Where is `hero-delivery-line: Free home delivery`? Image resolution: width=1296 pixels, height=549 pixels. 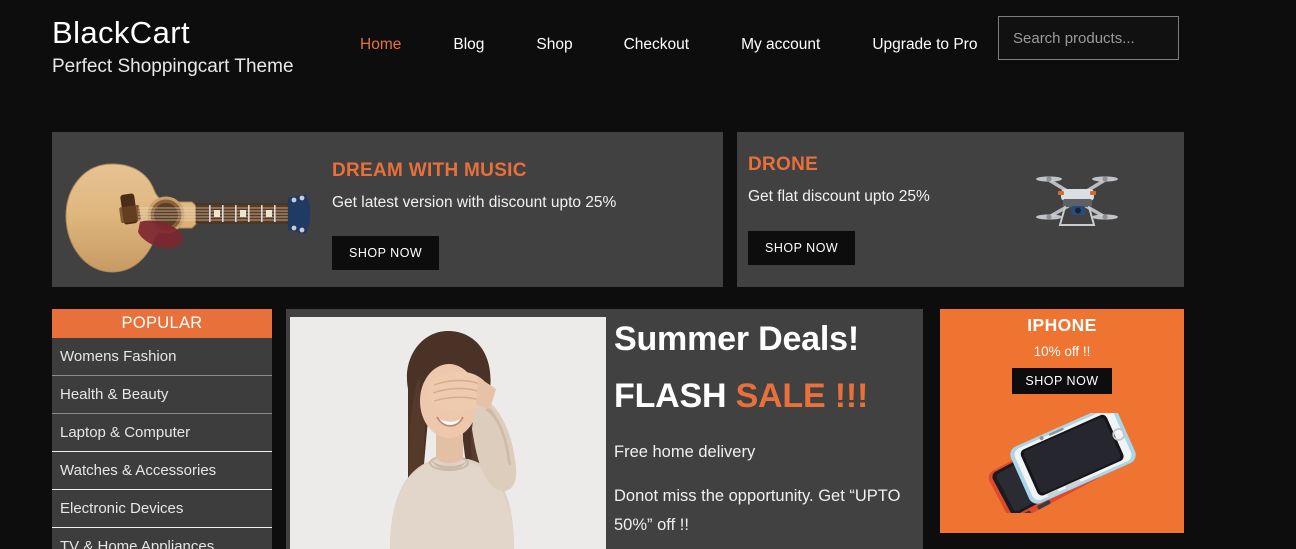 hero-delivery-line: Free home delivery is located at coordinates (685, 452).